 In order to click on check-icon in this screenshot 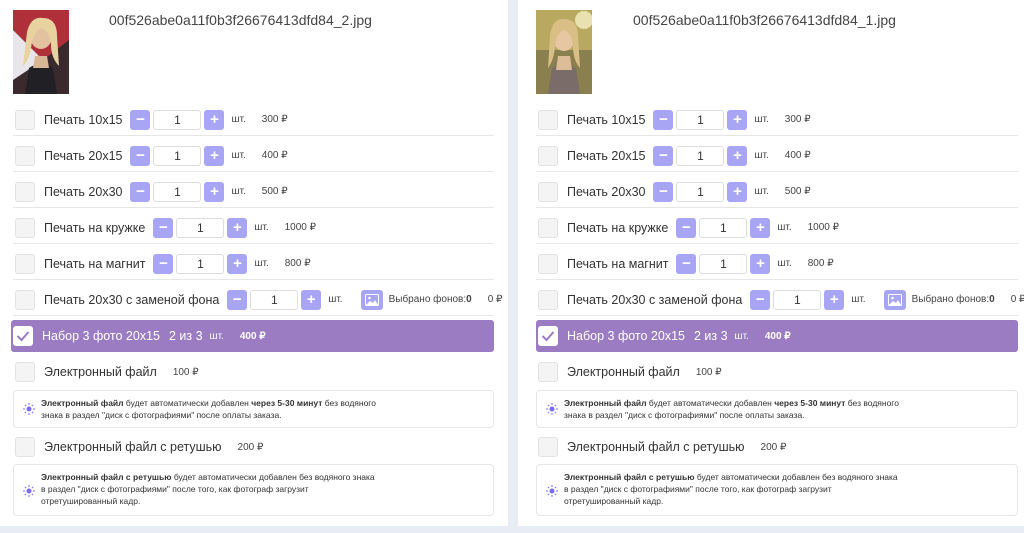, I will do `click(548, 336)`.